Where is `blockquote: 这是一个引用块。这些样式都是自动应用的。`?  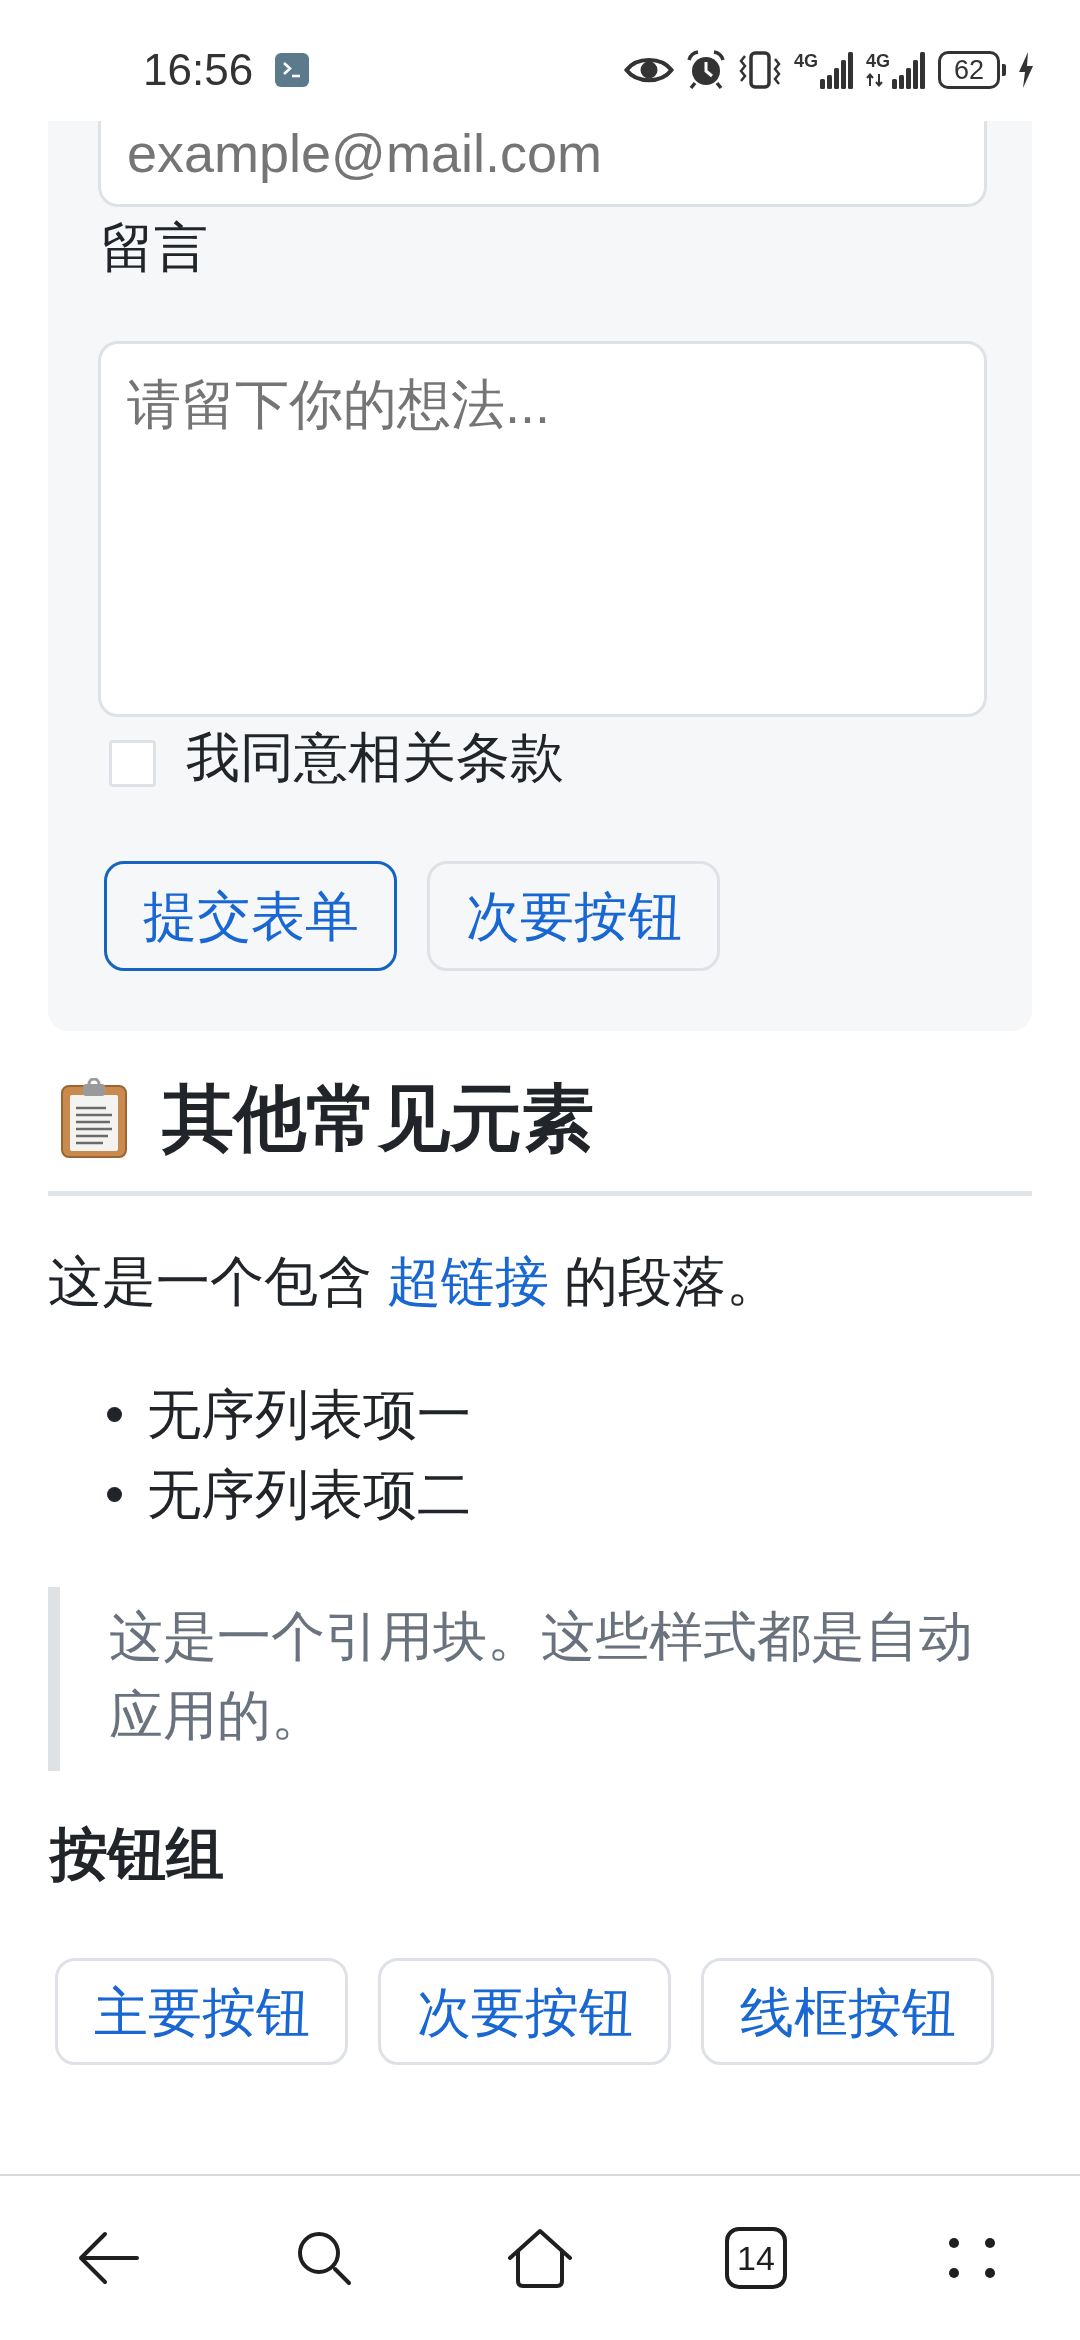
blockquote: 这是一个引用块。这些样式都是自动应用的。 is located at coordinates (540, 1679).